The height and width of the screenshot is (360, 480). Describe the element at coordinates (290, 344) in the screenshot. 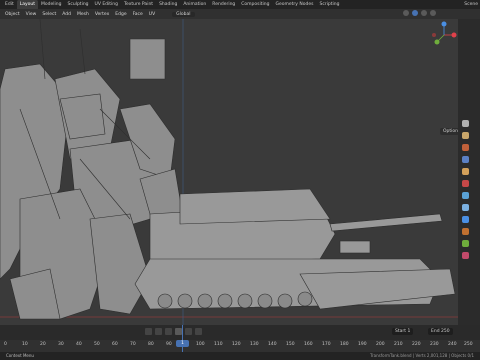

I see `frame-tick: 150` at that location.